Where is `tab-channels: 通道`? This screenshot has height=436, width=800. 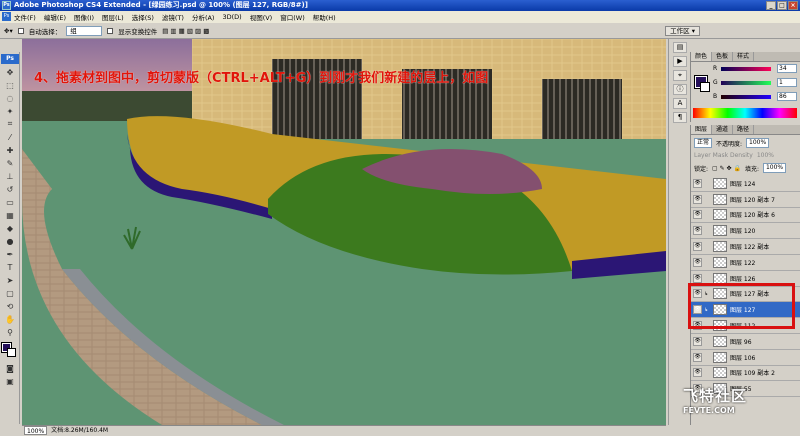
tab-channels: 通道 is located at coordinates (723, 129).